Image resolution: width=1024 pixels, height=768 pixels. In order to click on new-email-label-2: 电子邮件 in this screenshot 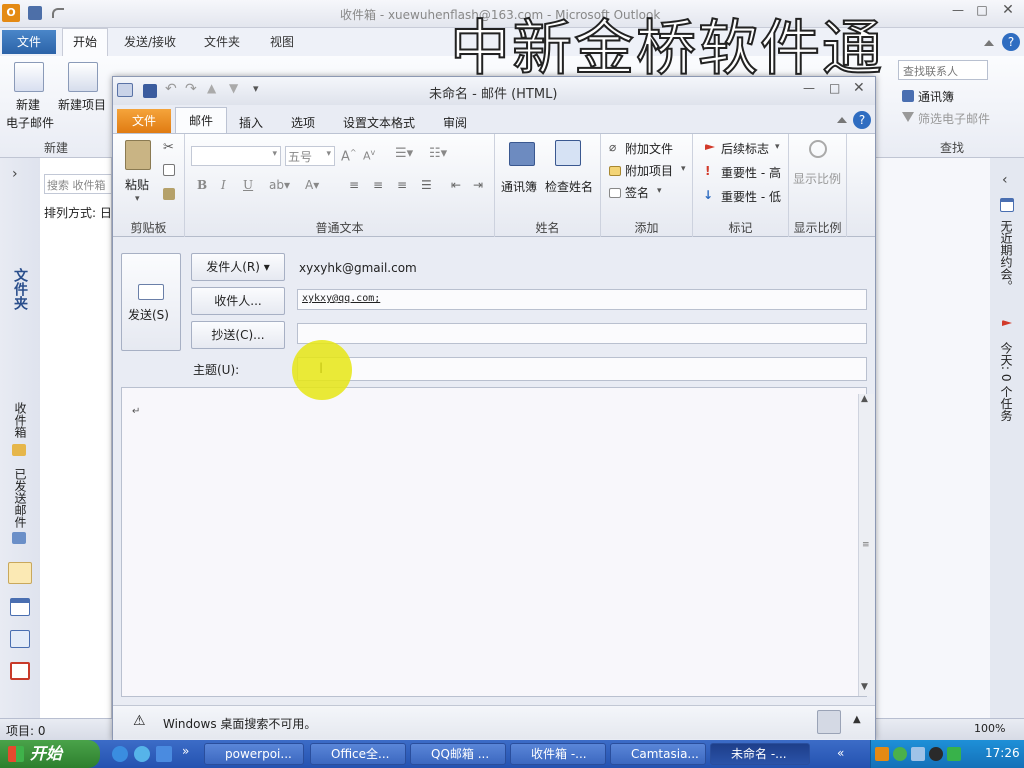, I will do `click(30, 122)`.